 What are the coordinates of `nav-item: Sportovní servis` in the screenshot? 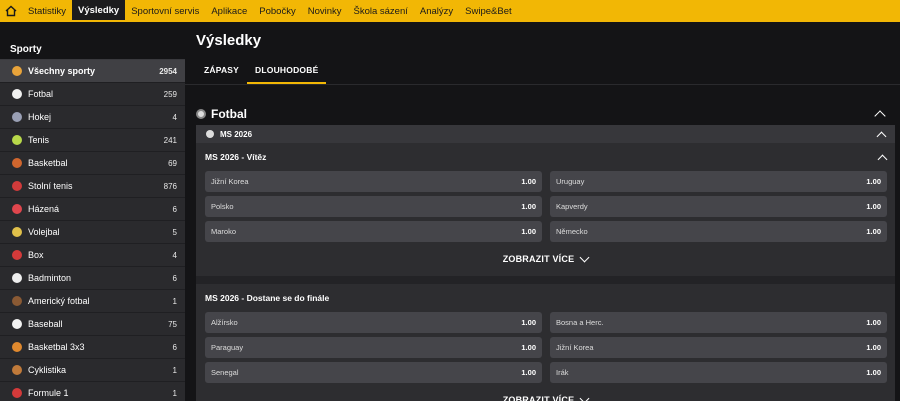 It's located at (165, 11).